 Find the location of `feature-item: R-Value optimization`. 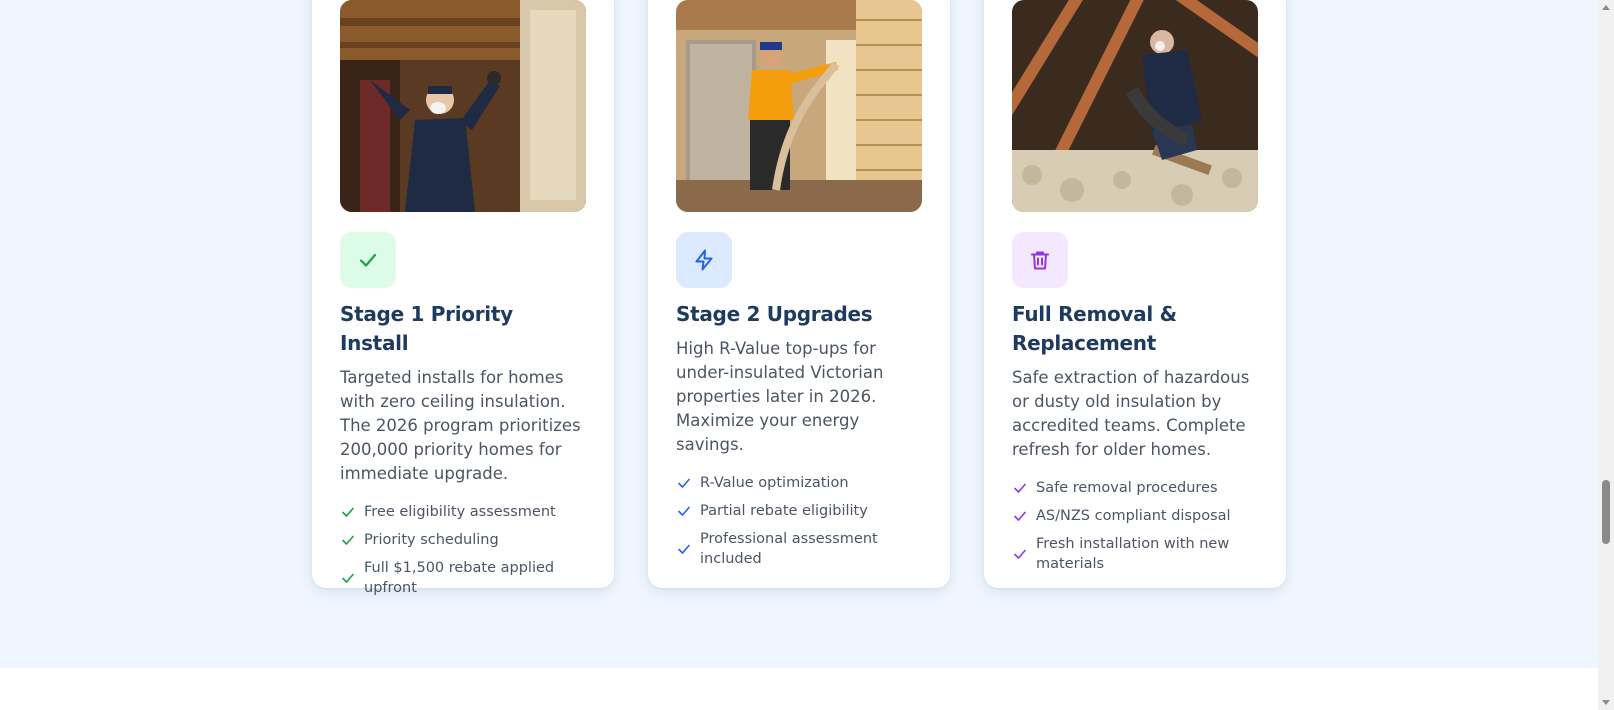

feature-item: R-Value optimization is located at coordinates (799, 483).